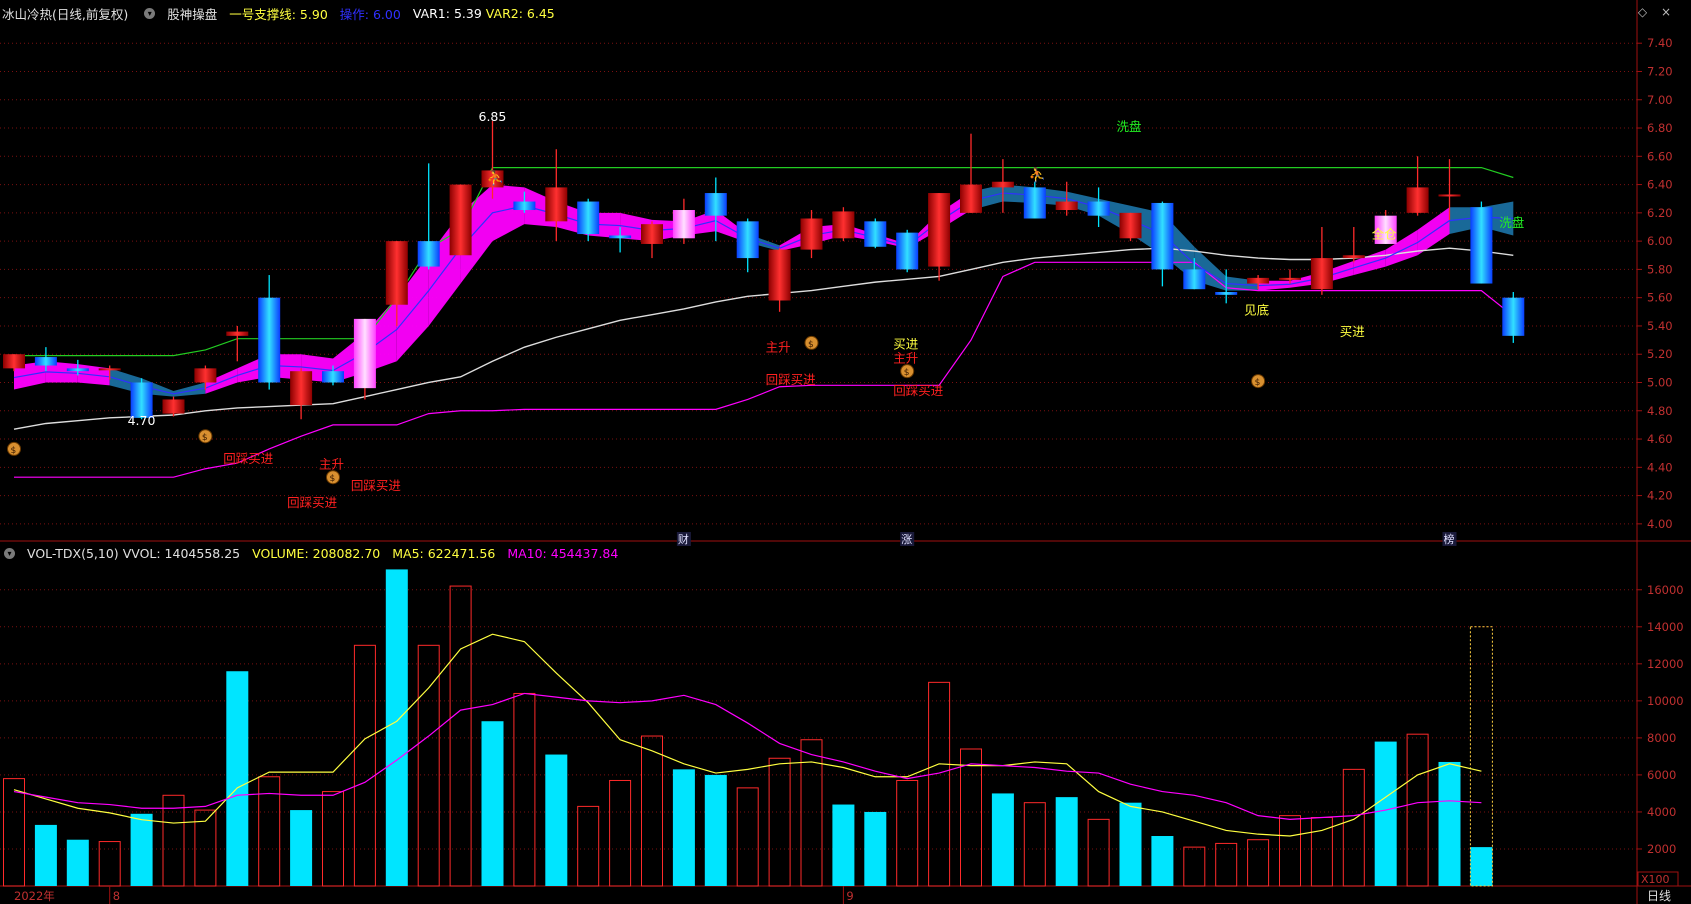  Describe the element at coordinates (683, 539) in the screenshot. I see `event-marker-label: 财` at that location.